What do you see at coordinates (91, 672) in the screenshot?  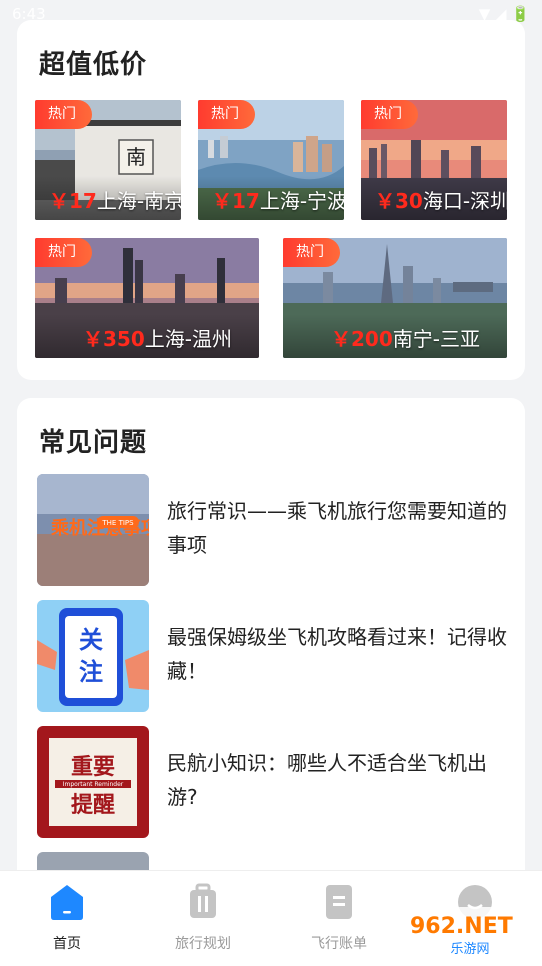 I see `svg-text: 注` at bounding box center [91, 672].